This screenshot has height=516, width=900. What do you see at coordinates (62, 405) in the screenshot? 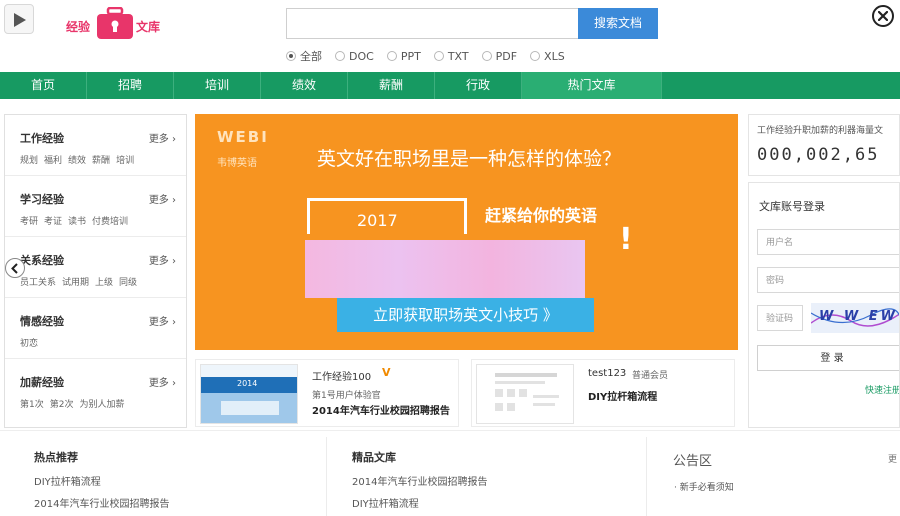
I see `category-tag: 第2次` at bounding box center [62, 405].